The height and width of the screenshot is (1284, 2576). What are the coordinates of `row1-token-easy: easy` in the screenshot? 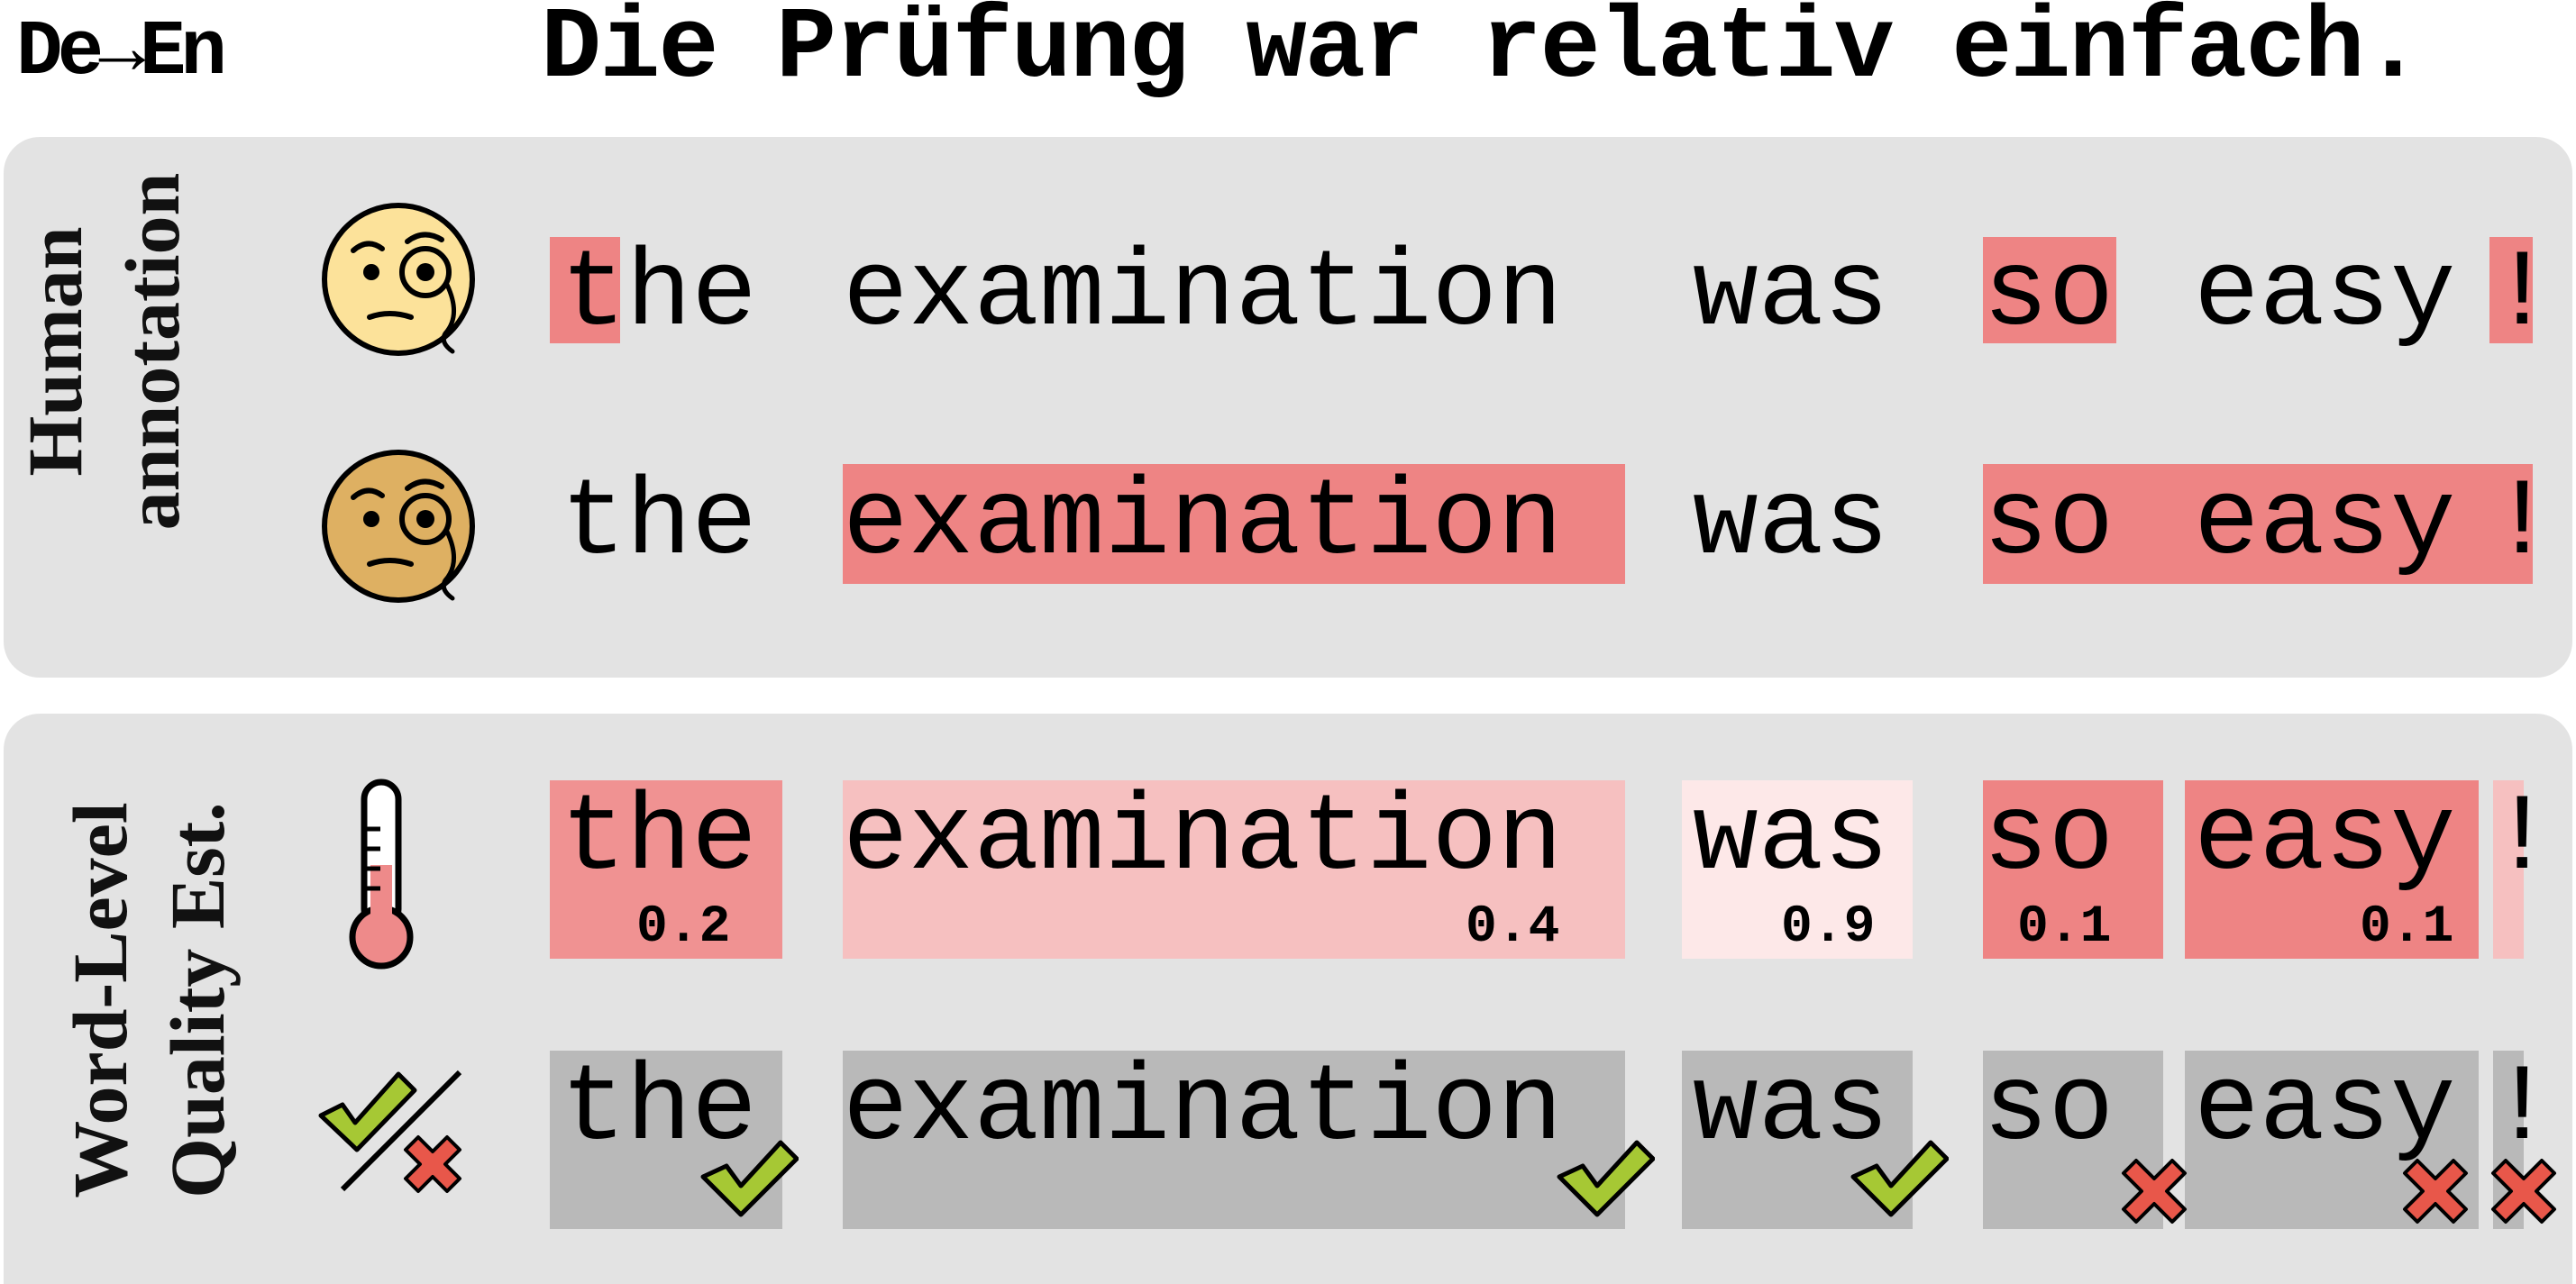 It's located at (2325, 295).